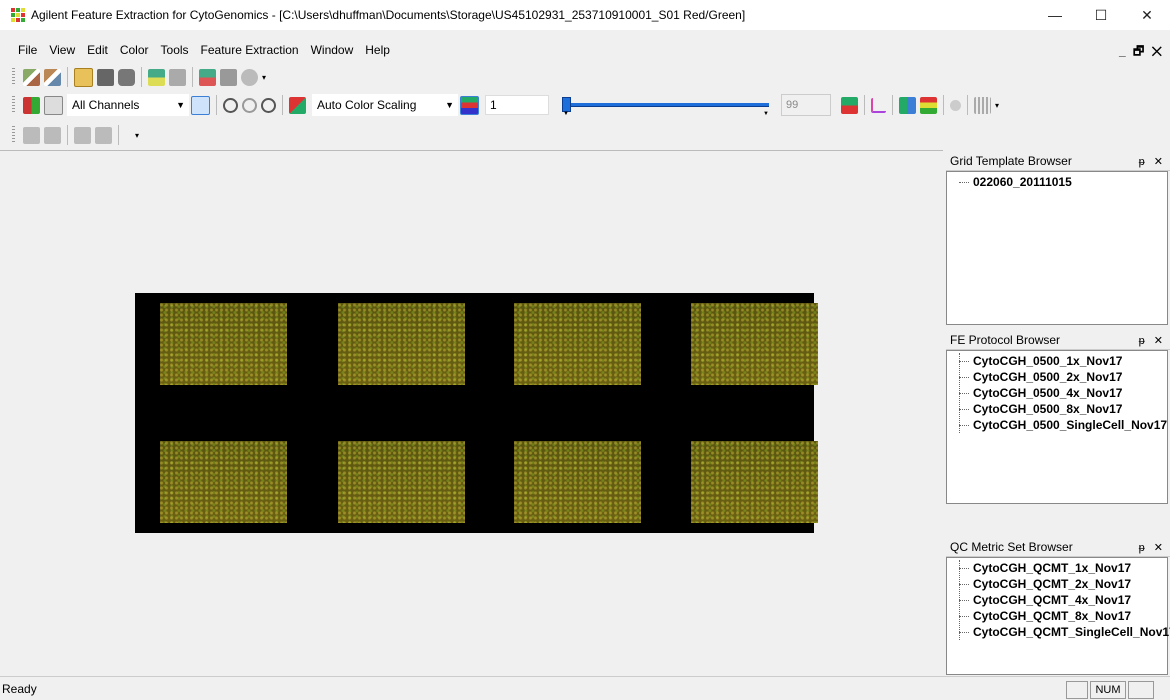 Image resolution: width=1170 pixels, height=700 pixels. I want to click on menu-feature-extraction: Feature Extraction, so click(250, 50).